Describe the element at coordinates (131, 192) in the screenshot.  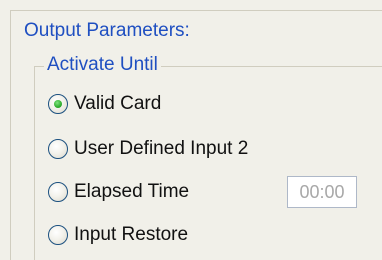
I see `radio-elapsed-time-label: Elapsed Time` at that location.